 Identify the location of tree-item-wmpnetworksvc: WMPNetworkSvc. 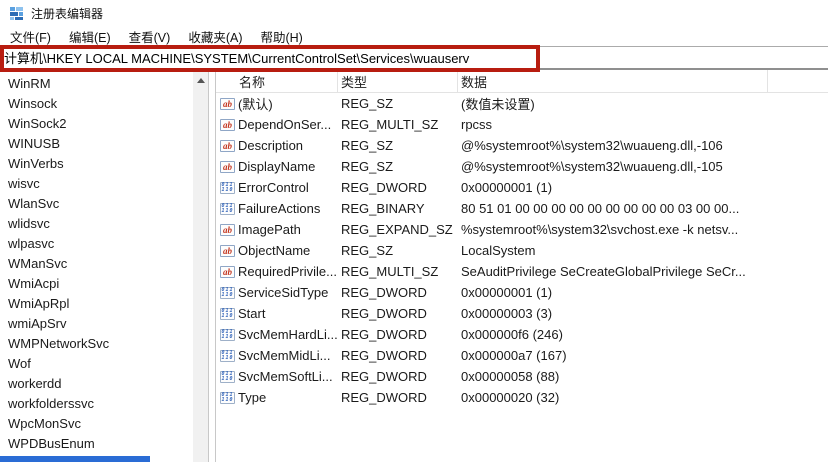
(104, 344).